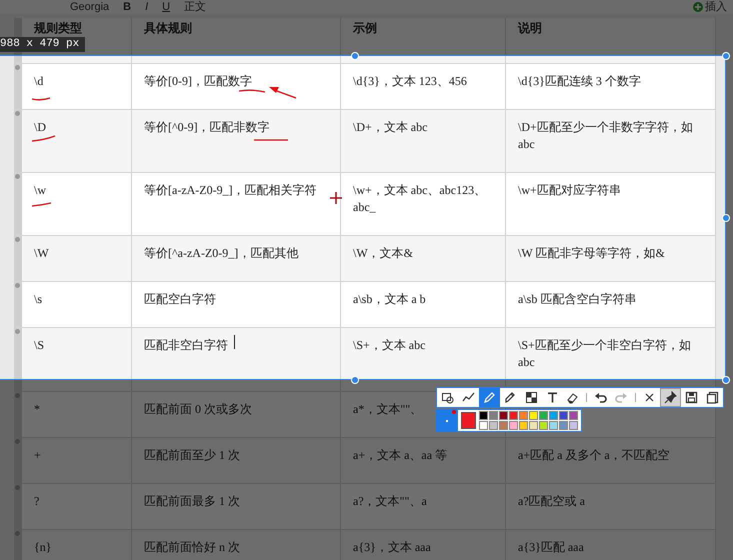 The width and height of the screenshot is (733, 560). What do you see at coordinates (37, 409) in the screenshot?
I see `table-cell: *` at bounding box center [37, 409].